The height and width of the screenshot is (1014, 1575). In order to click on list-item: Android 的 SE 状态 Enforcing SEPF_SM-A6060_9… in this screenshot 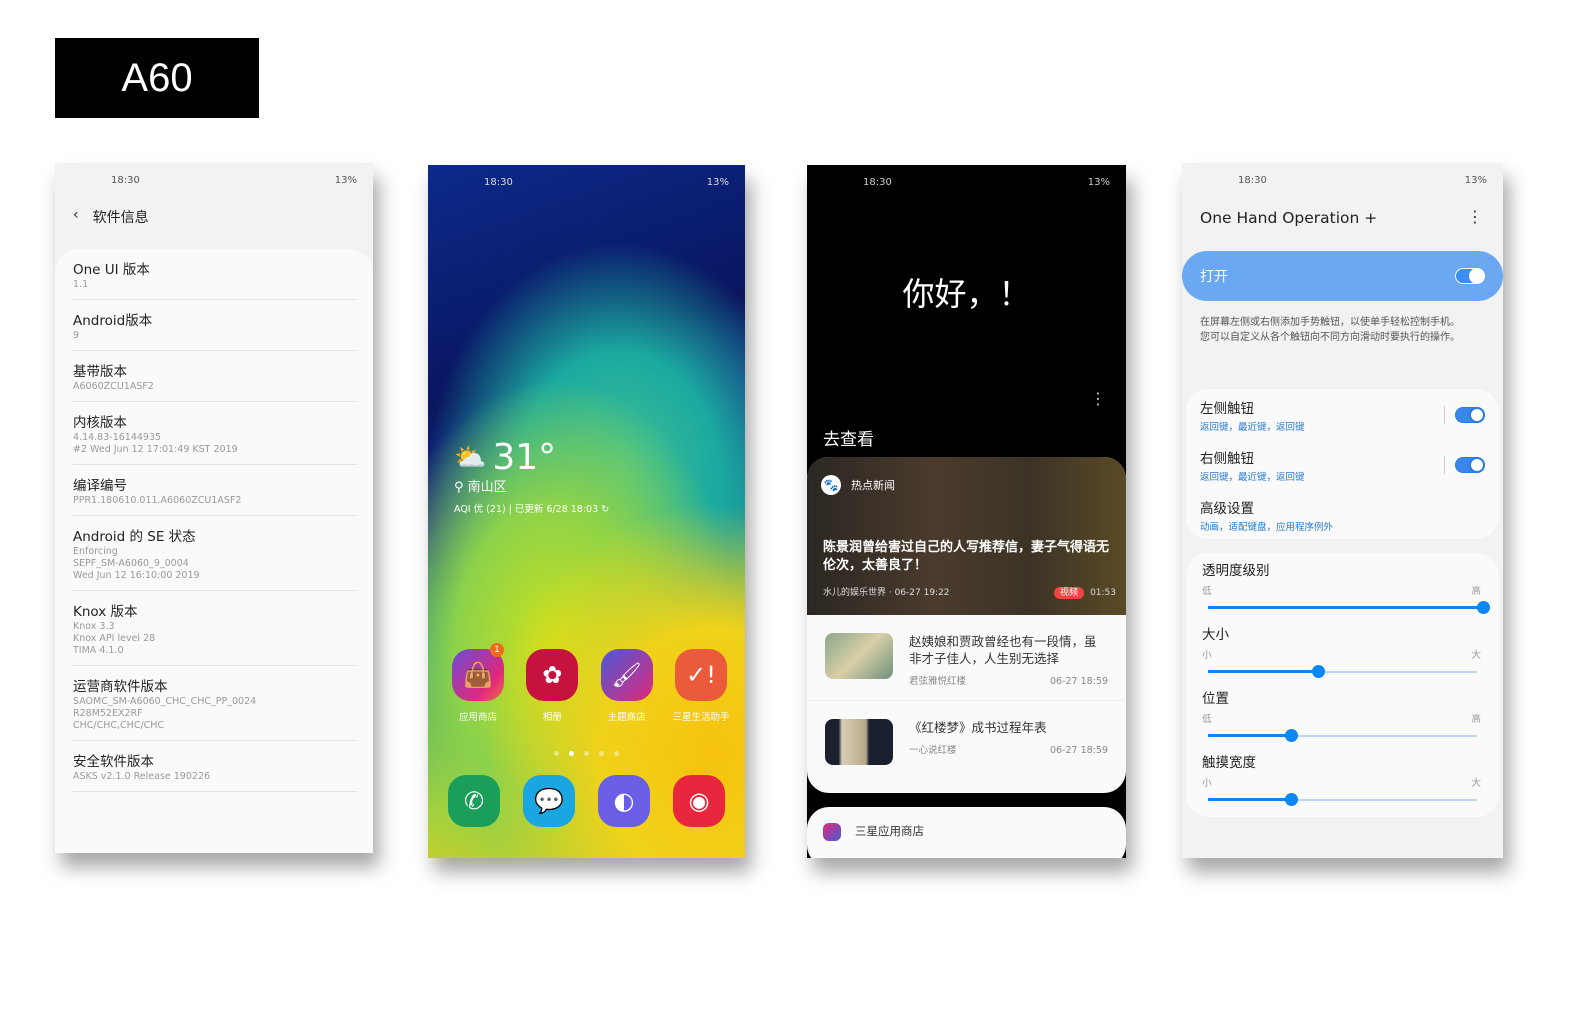, I will do `click(215, 553)`.